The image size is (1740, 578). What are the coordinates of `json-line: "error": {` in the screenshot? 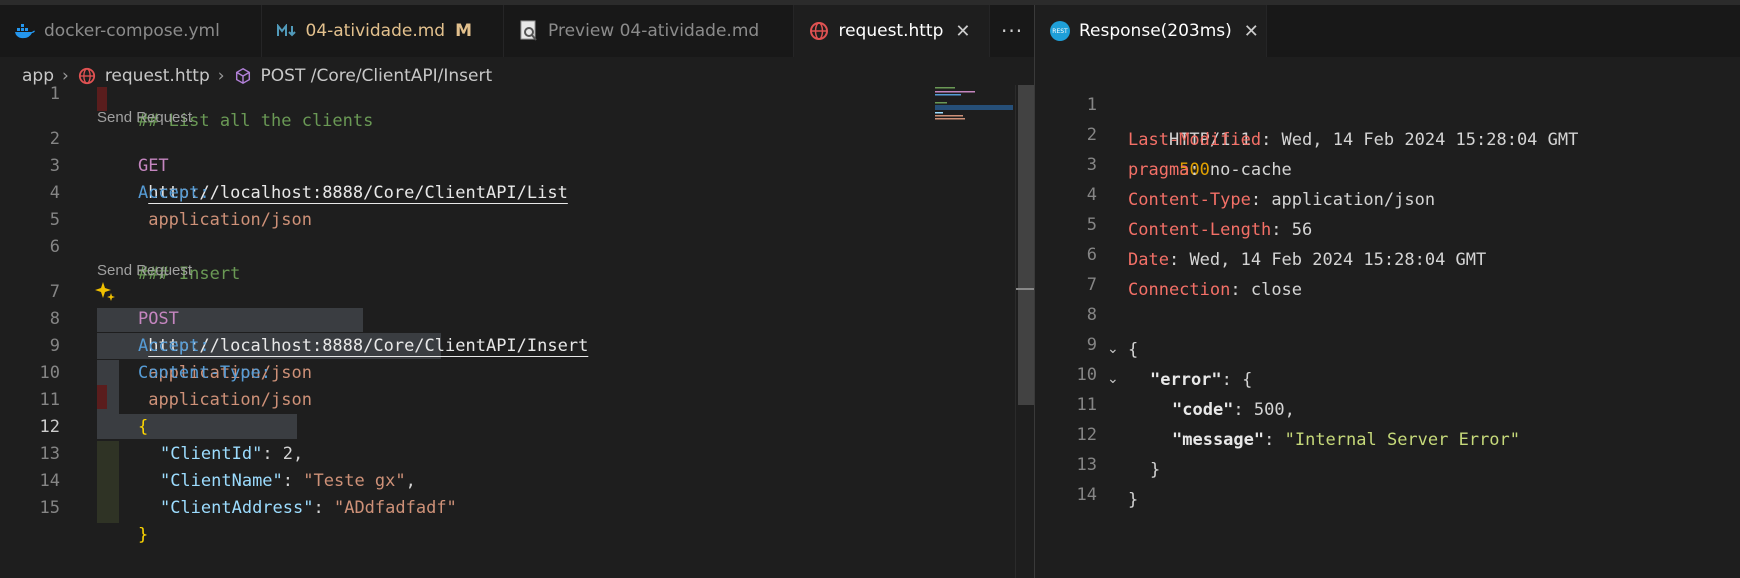 It's located at (1201, 380).